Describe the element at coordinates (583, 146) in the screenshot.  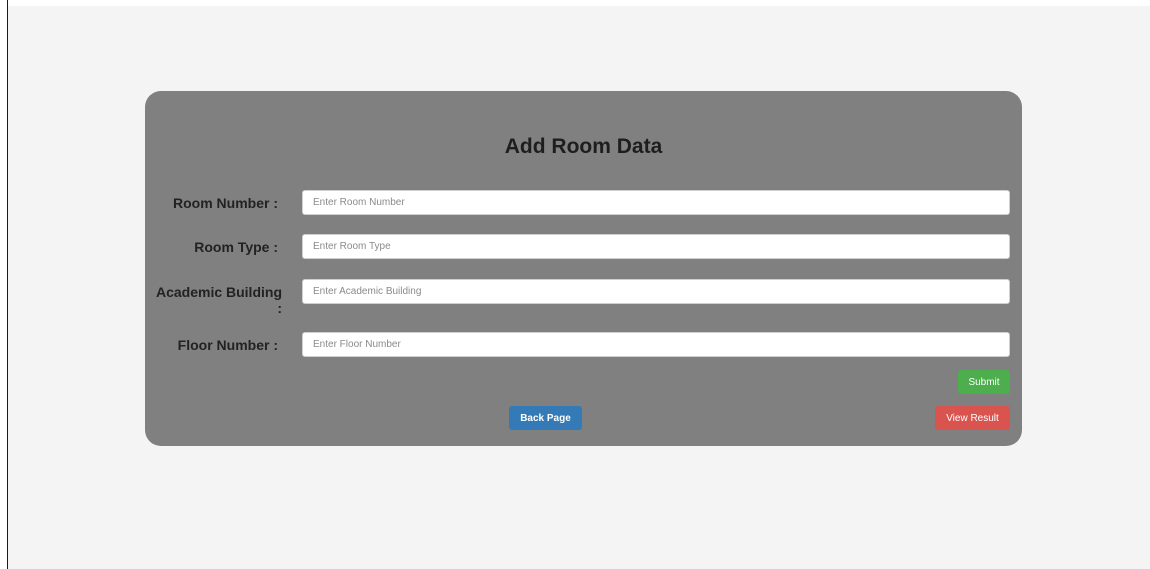
I see `form-title: Add Room Data` at that location.